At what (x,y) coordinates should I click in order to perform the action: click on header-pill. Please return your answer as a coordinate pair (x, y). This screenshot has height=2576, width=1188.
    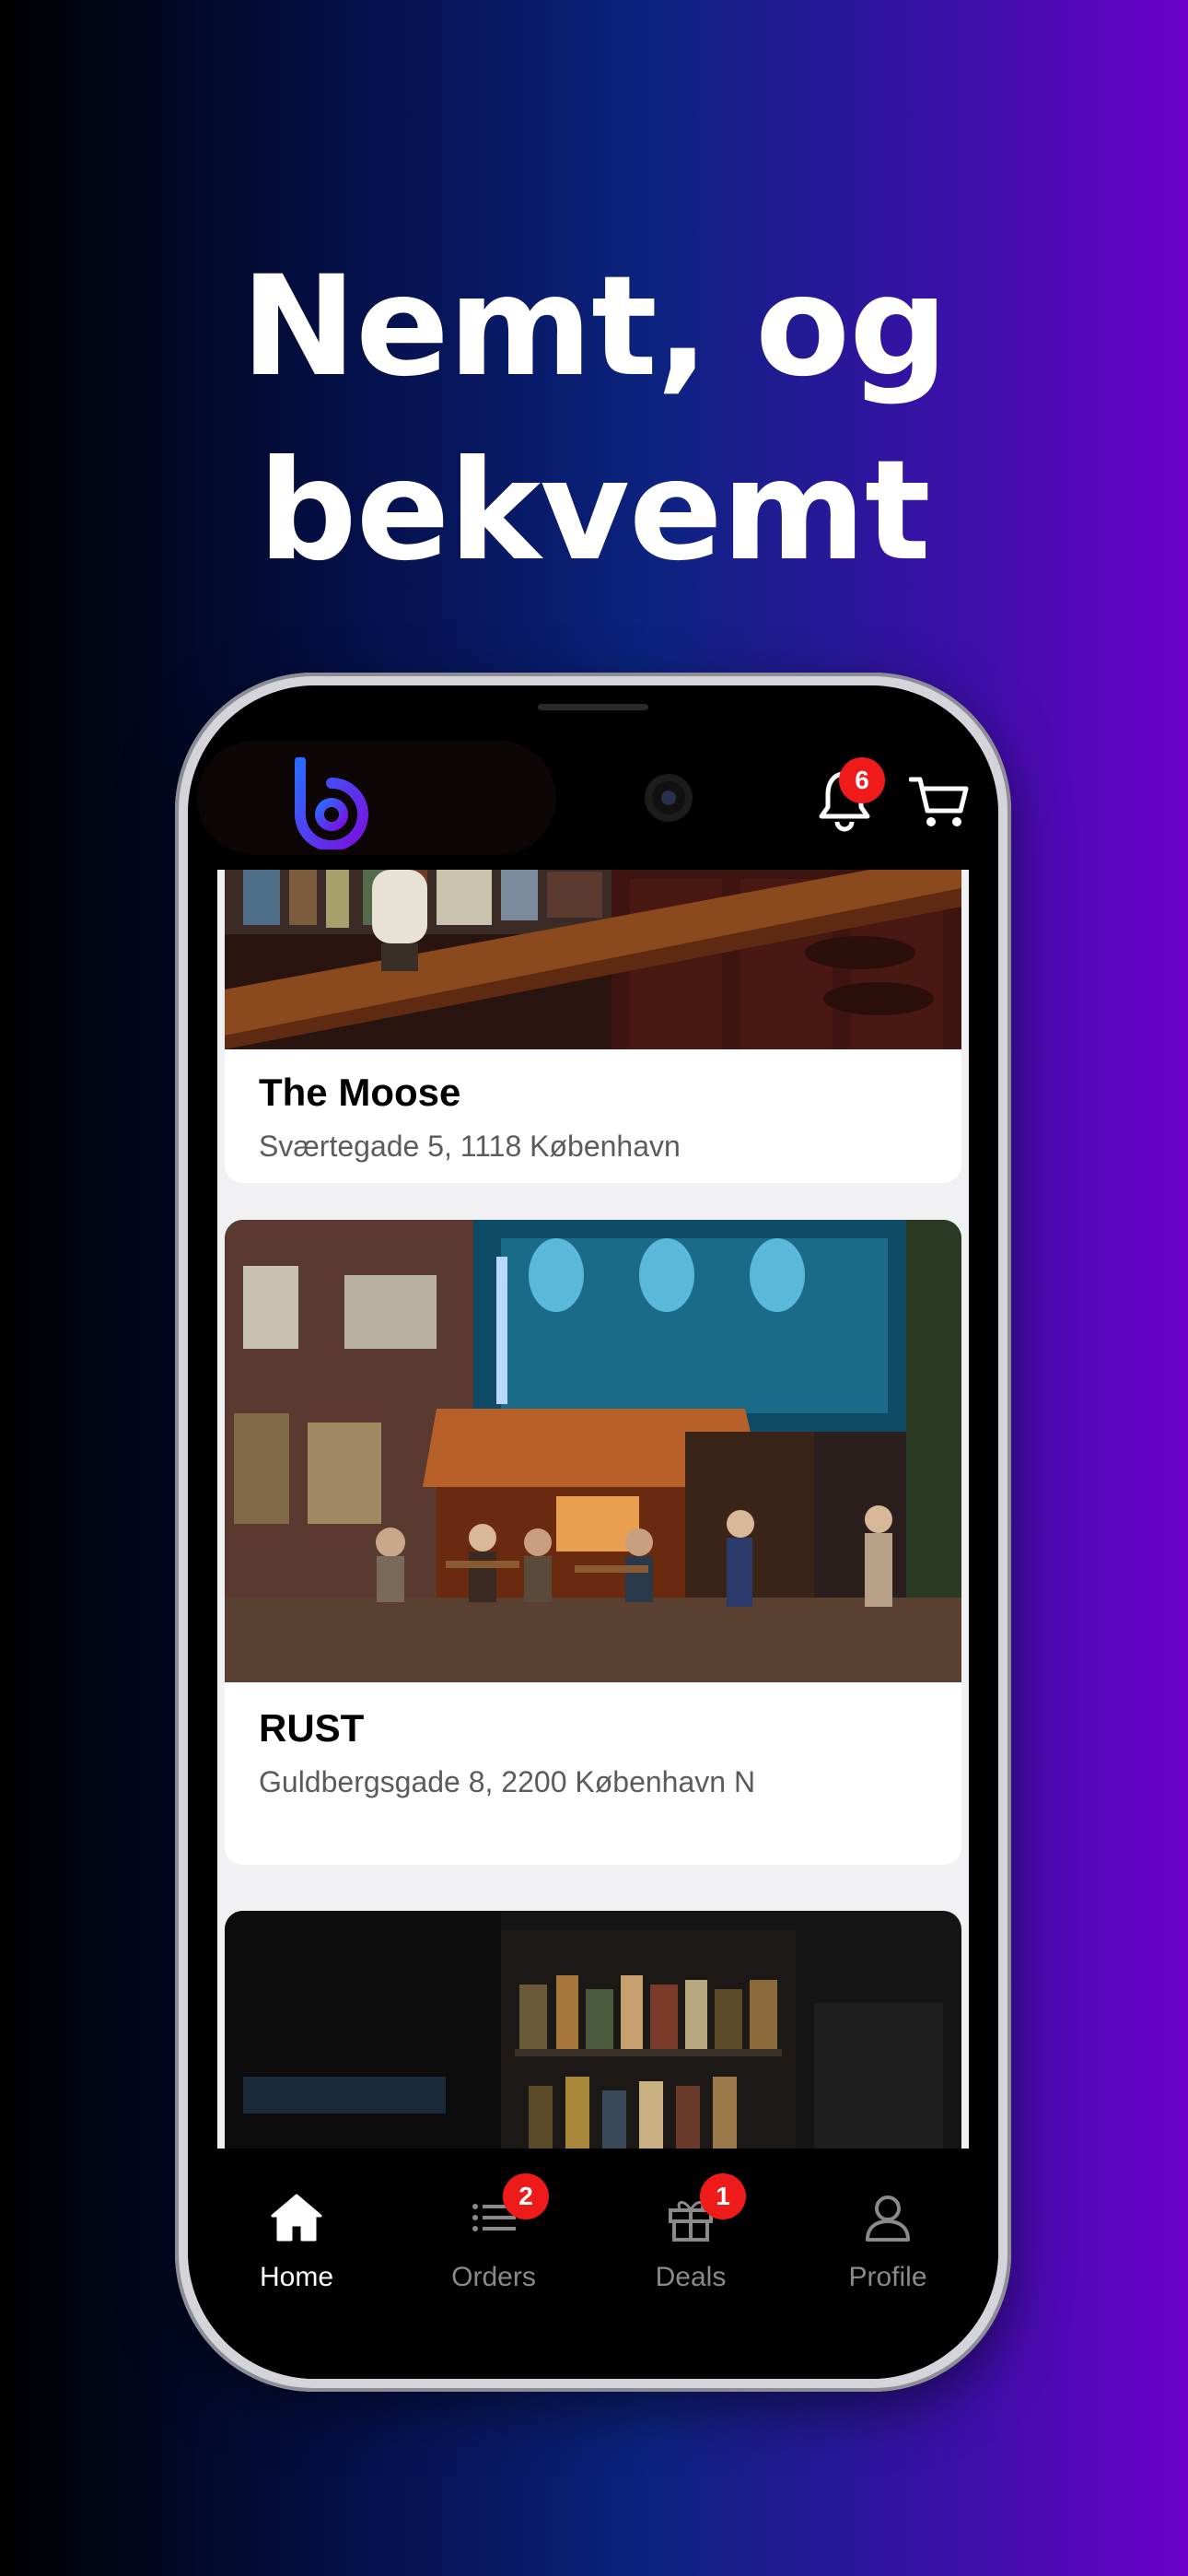
    Looking at the image, I should click on (376, 798).